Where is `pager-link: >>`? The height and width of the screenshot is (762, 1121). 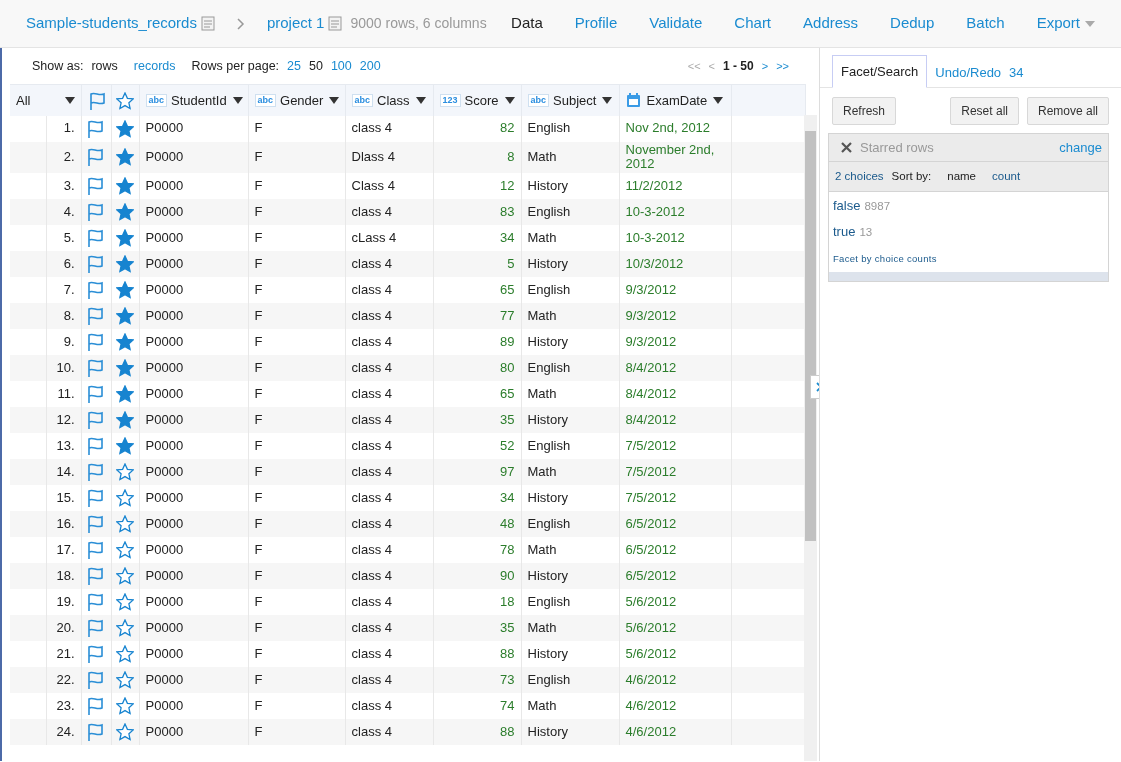
pager-link: >> is located at coordinates (782, 66).